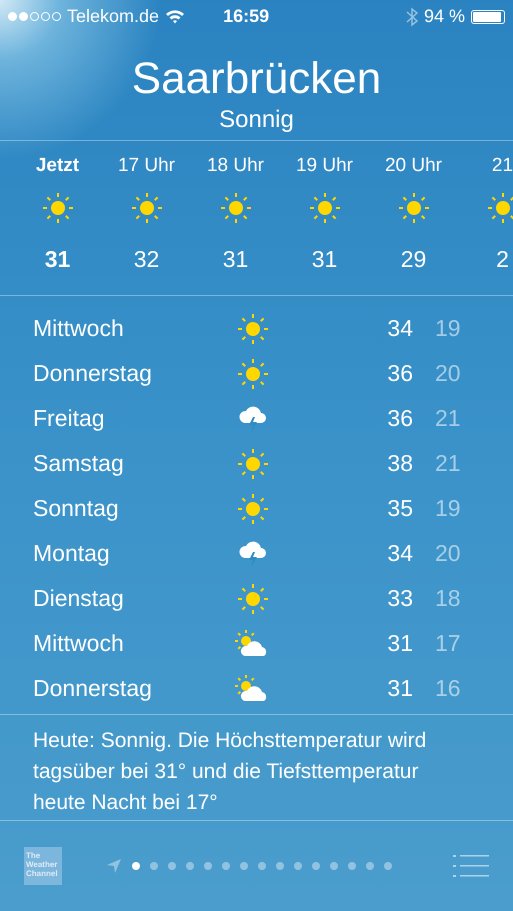  Describe the element at coordinates (76, 508) in the screenshot. I see `weekday: Sonntag` at that location.